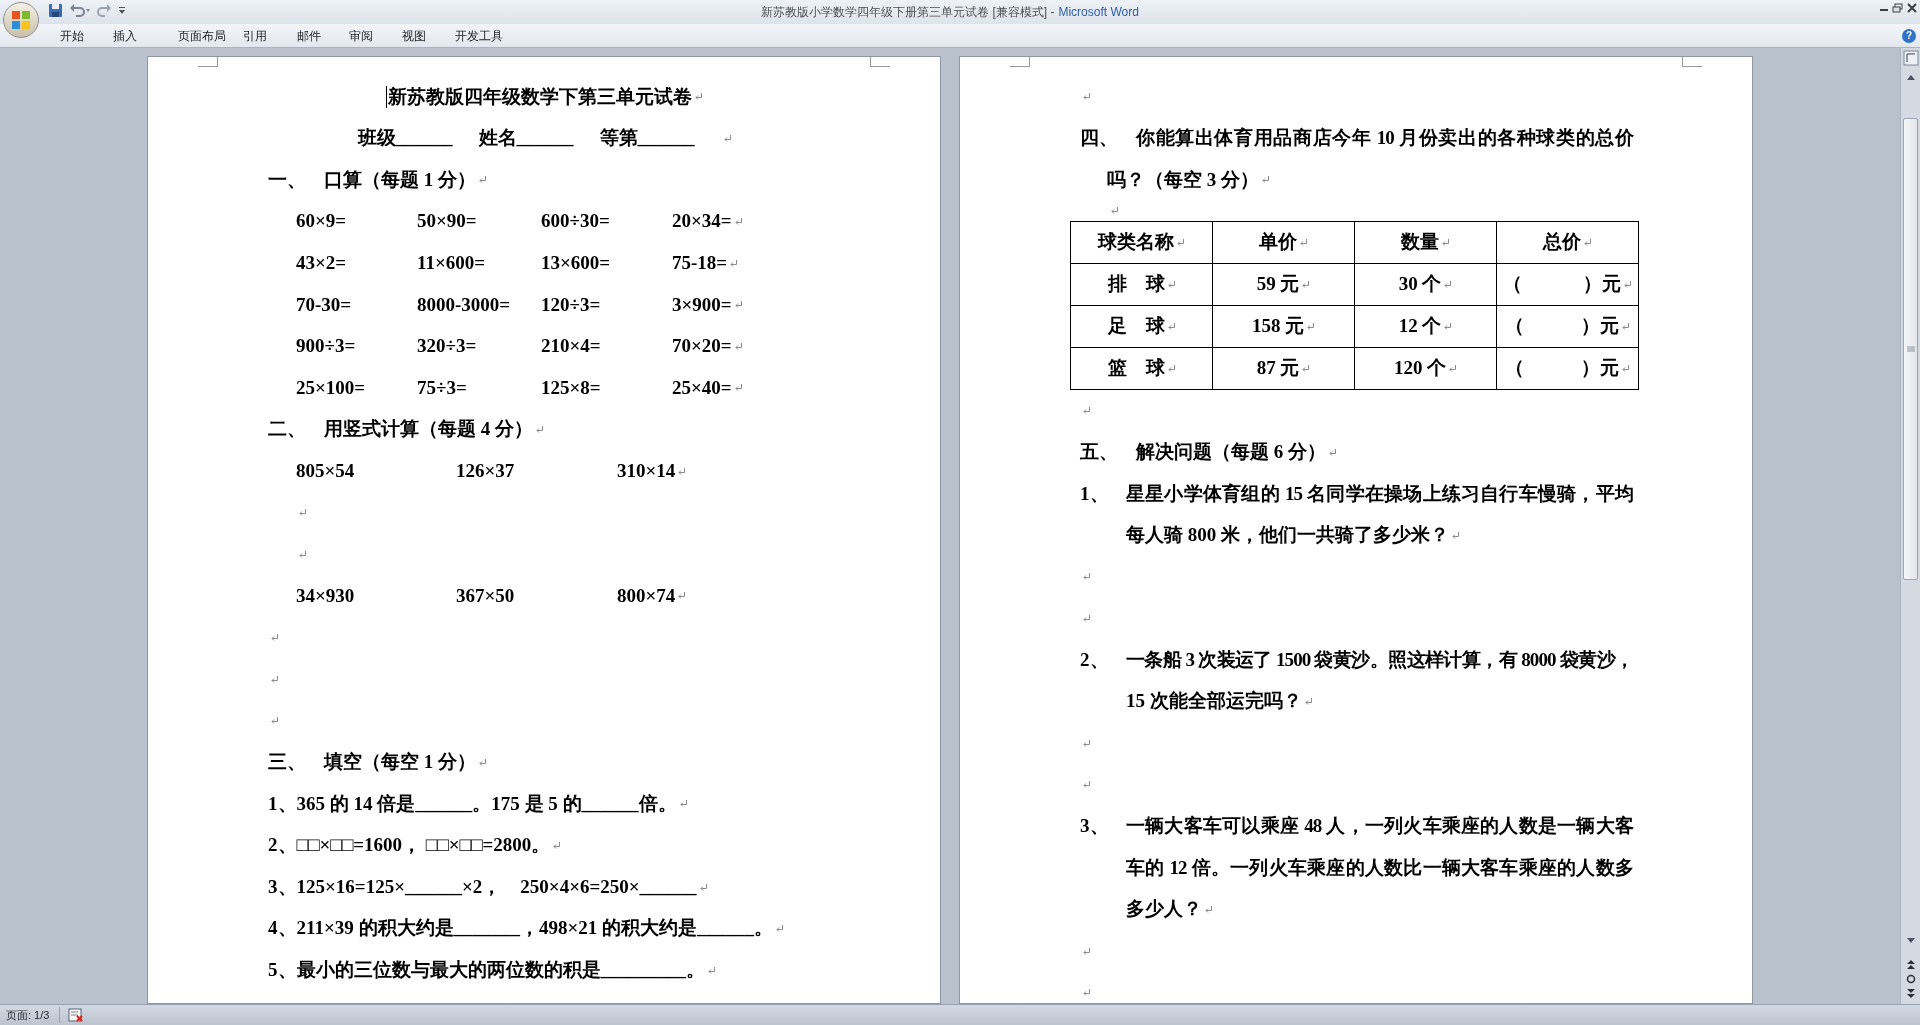  I want to click on app-name: Microsoft Word, so click(1098, 12).